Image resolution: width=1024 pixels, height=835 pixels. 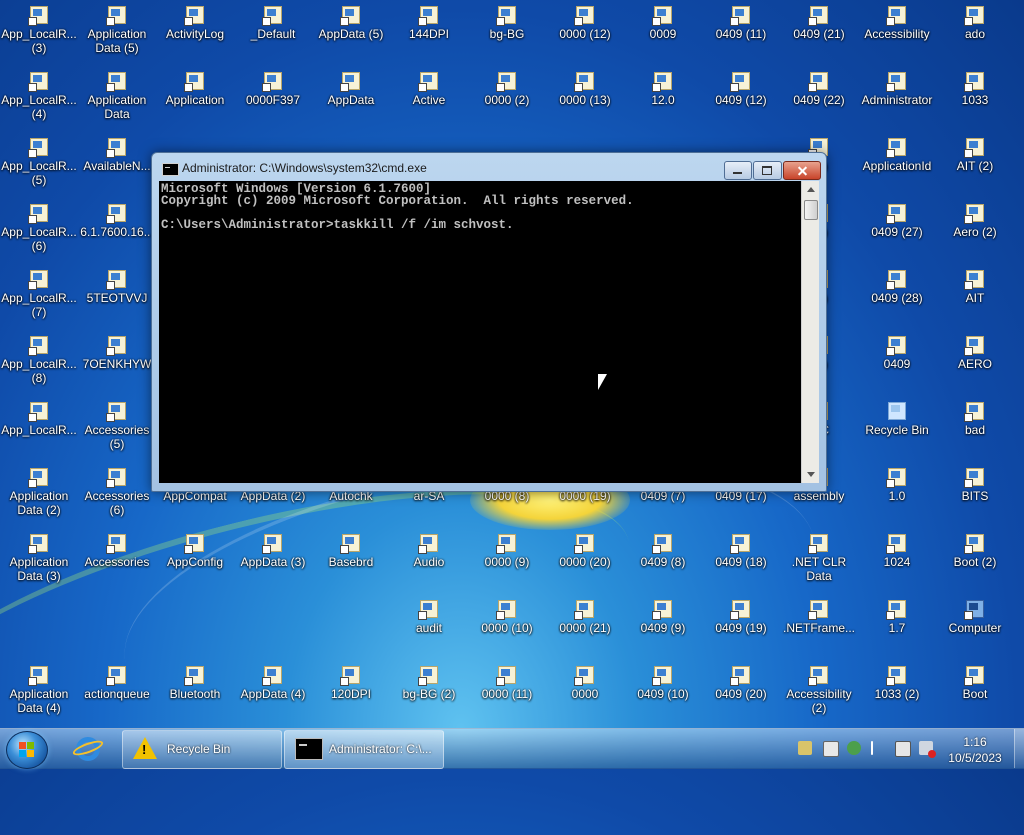 What do you see at coordinates (39, 564) in the screenshot?
I see `desktop-icon: Application Data (3)` at bounding box center [39, 564].